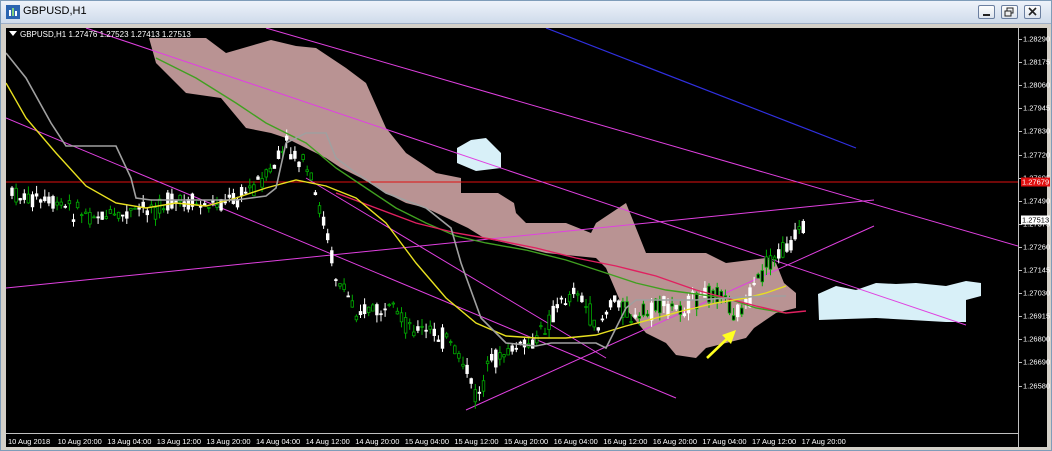 The height and width of the screenshot is (451, 1052). Describe the element at coordinates (79, 441) in the screenshot. I see `time-label: 10 Aug 20:00` at that location.